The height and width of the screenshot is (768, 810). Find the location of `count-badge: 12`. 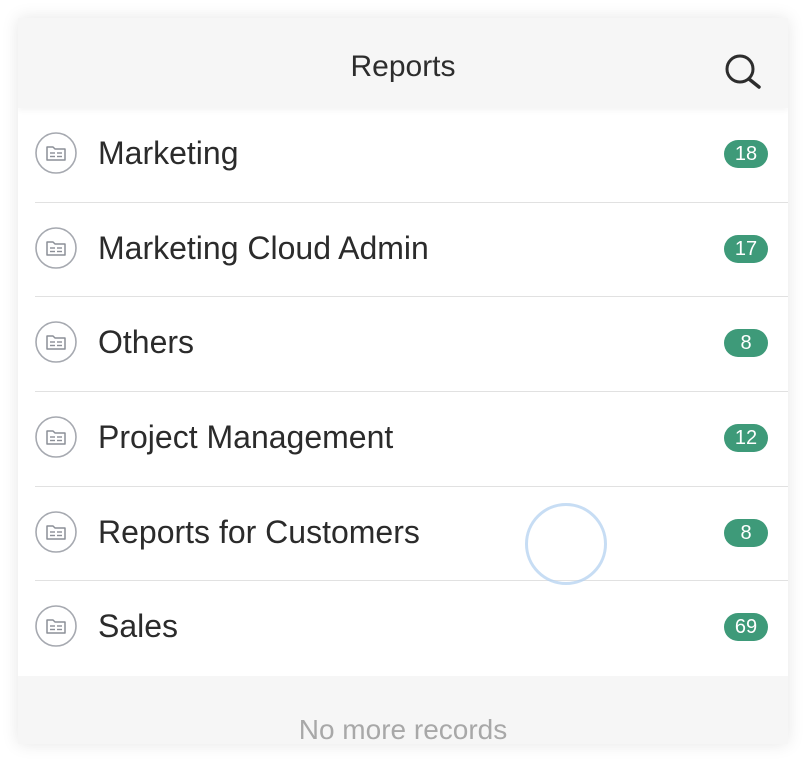

count-badge: 12 is located at coordinates (746, 438).